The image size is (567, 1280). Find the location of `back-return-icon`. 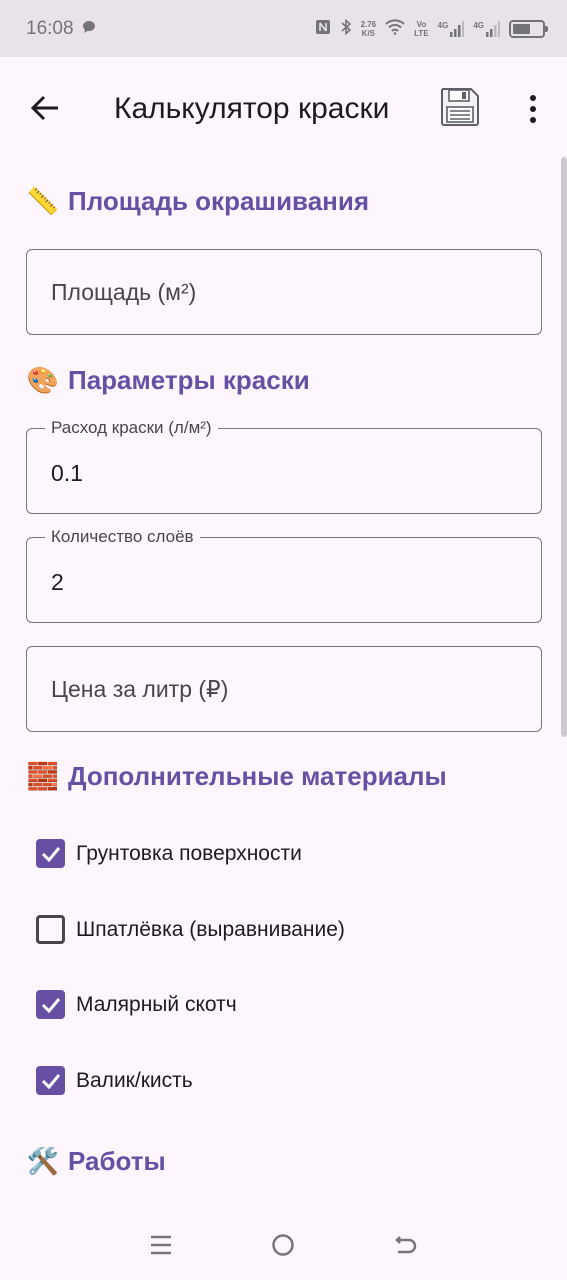

back-return-icon is located at coordinates (406, 1245).